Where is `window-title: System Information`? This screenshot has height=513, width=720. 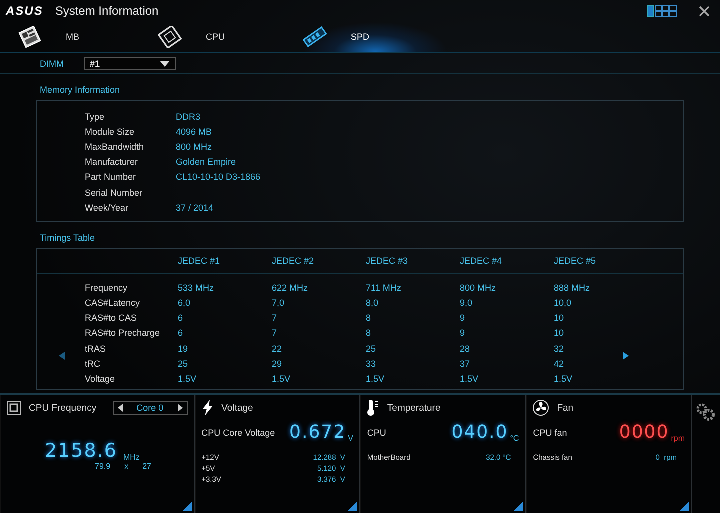 window-title: System Information is located at coordinates (107, 11).